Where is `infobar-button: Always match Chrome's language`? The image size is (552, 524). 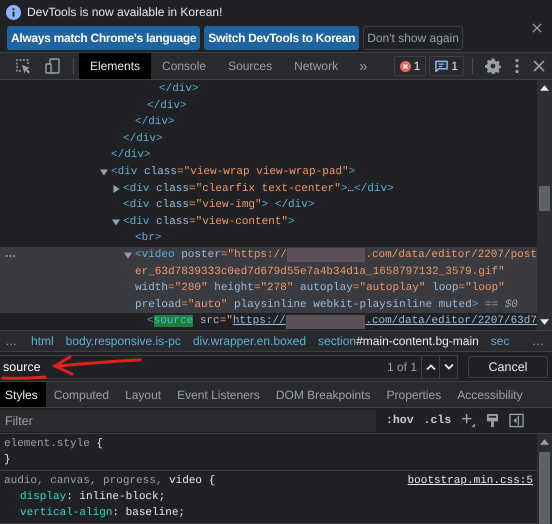
infobar-button: Always match Chrome's language is located at coordinates (103, 38).